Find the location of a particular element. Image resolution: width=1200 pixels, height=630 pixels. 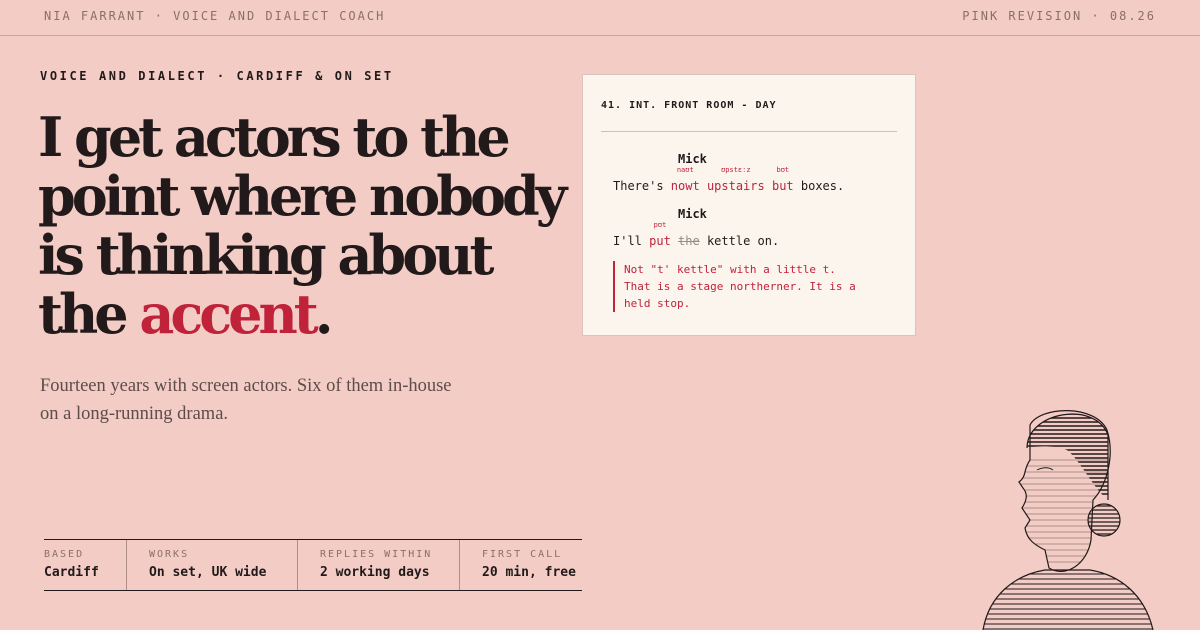

eyebrow: VOICE AND DIALECT · CARDIFF & ON SET is located at coordinates (217, 76).